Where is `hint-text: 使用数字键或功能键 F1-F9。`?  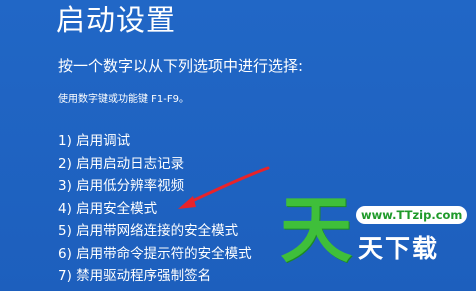 hint-text: 使用数字键或功能键 F1-F9。 is located at coordinates (124, 99).